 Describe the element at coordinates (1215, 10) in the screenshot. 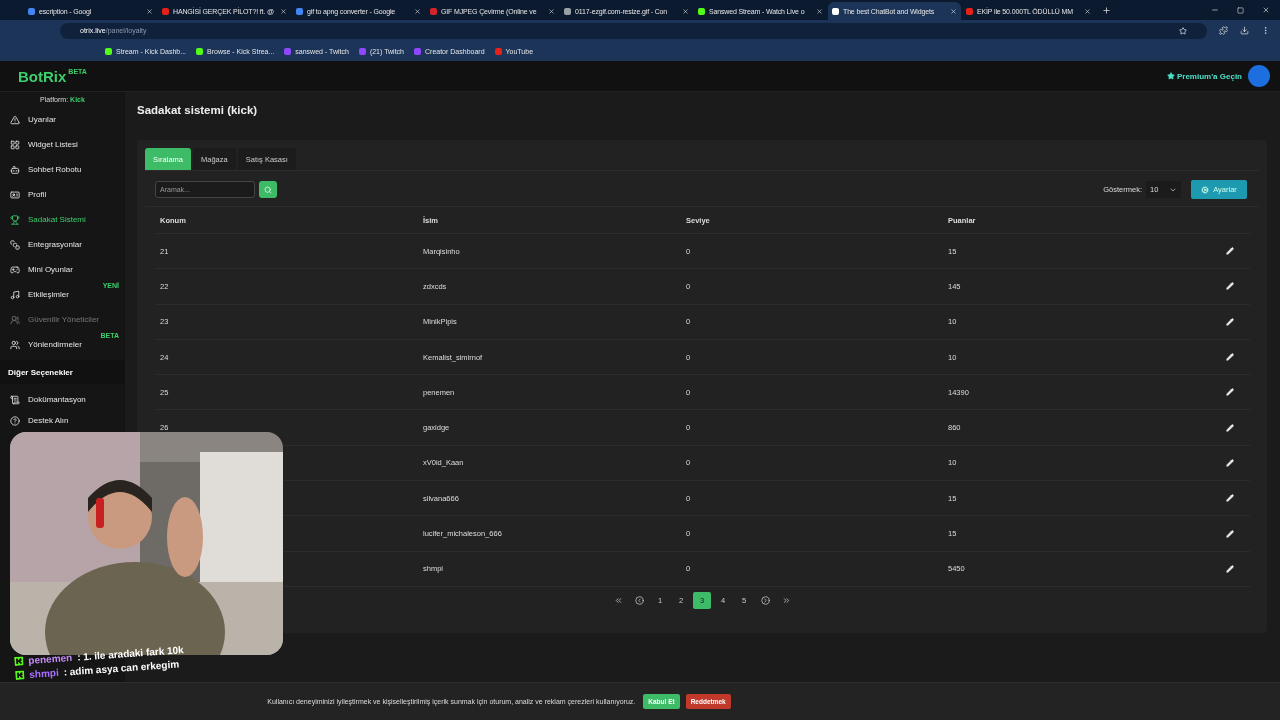

I see `minimize-icon` at that location.